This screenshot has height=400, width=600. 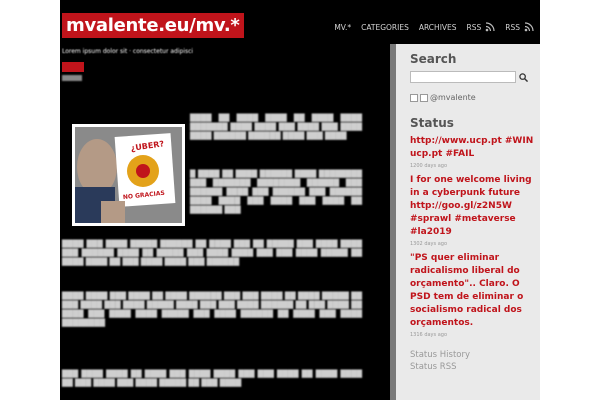 I want to click on status-history-link: Status History, so click(x=474, y=355).